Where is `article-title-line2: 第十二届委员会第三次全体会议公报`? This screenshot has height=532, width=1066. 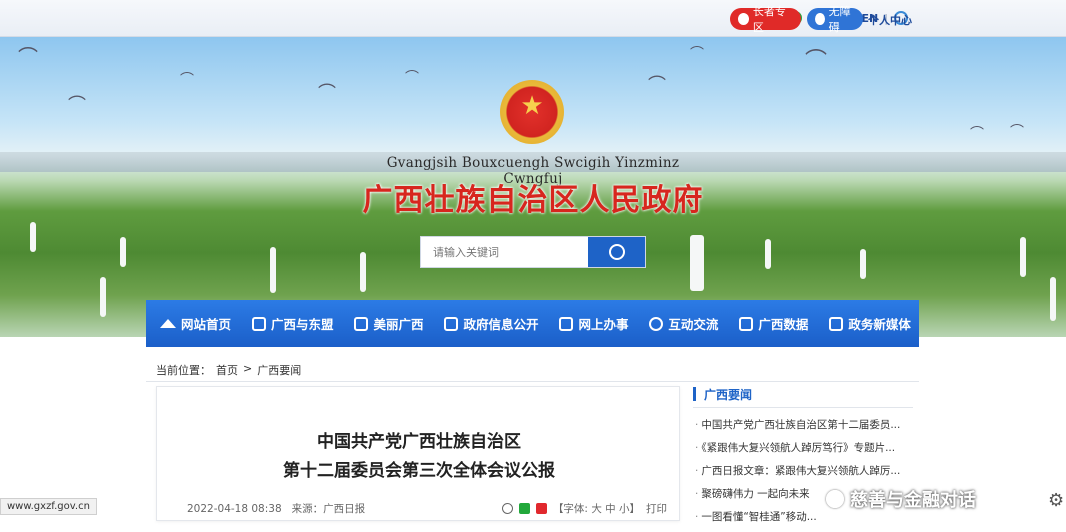
article-title-line2: 第十二届委员会第三次全体会议公报 is located at coordinates (419, 471).